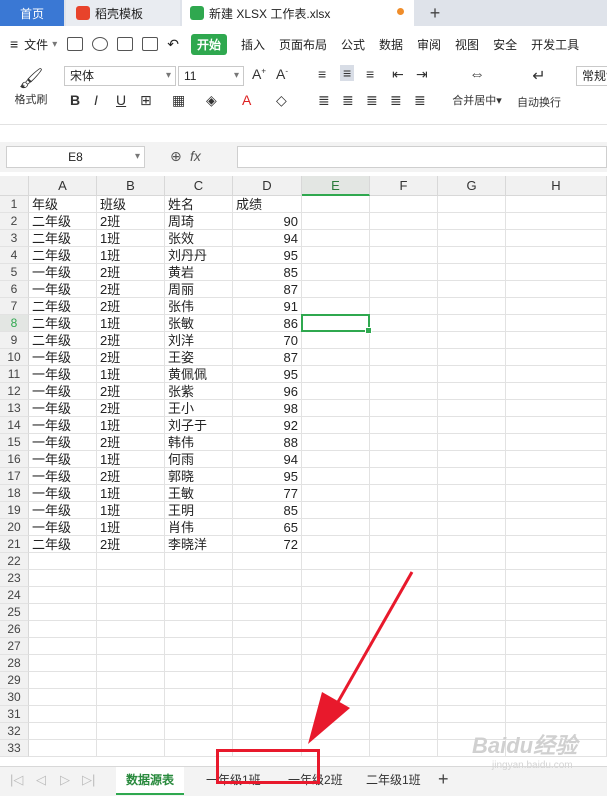 This screenshot has height=796, width=607. I want to click on annotation-highlight-box, so click(268, 766).